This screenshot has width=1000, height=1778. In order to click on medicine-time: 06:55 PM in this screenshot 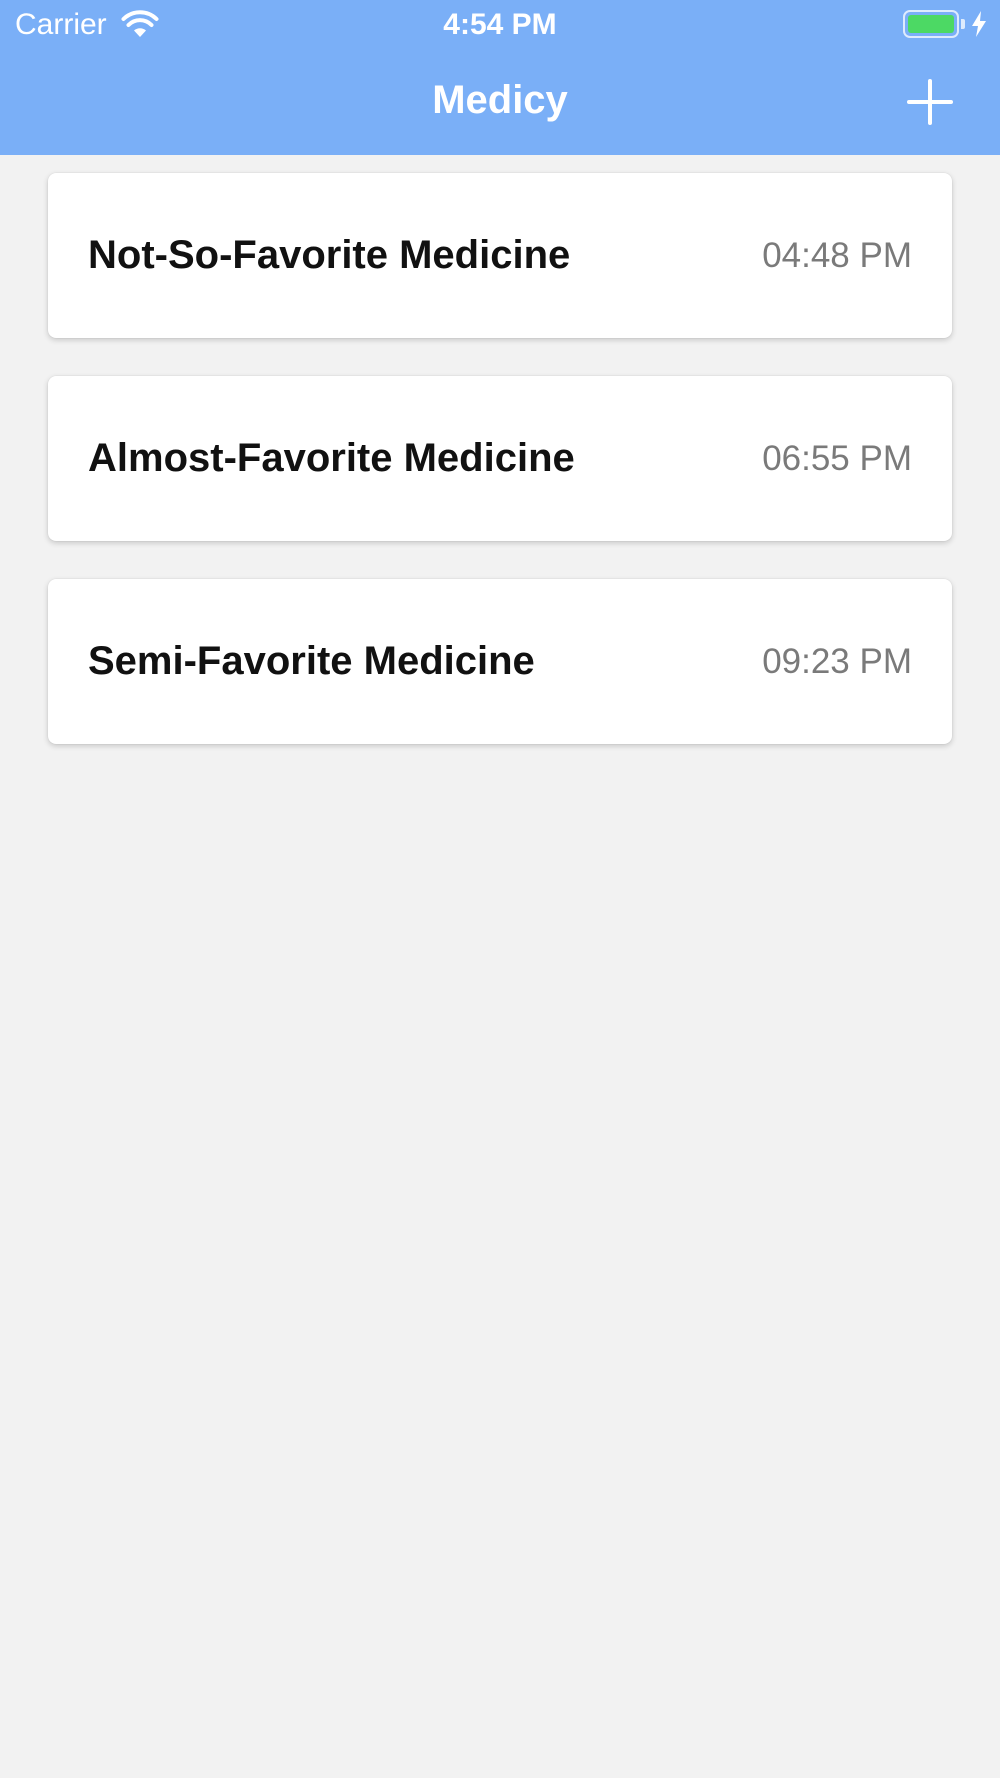, I will do `click(837, 458)`.